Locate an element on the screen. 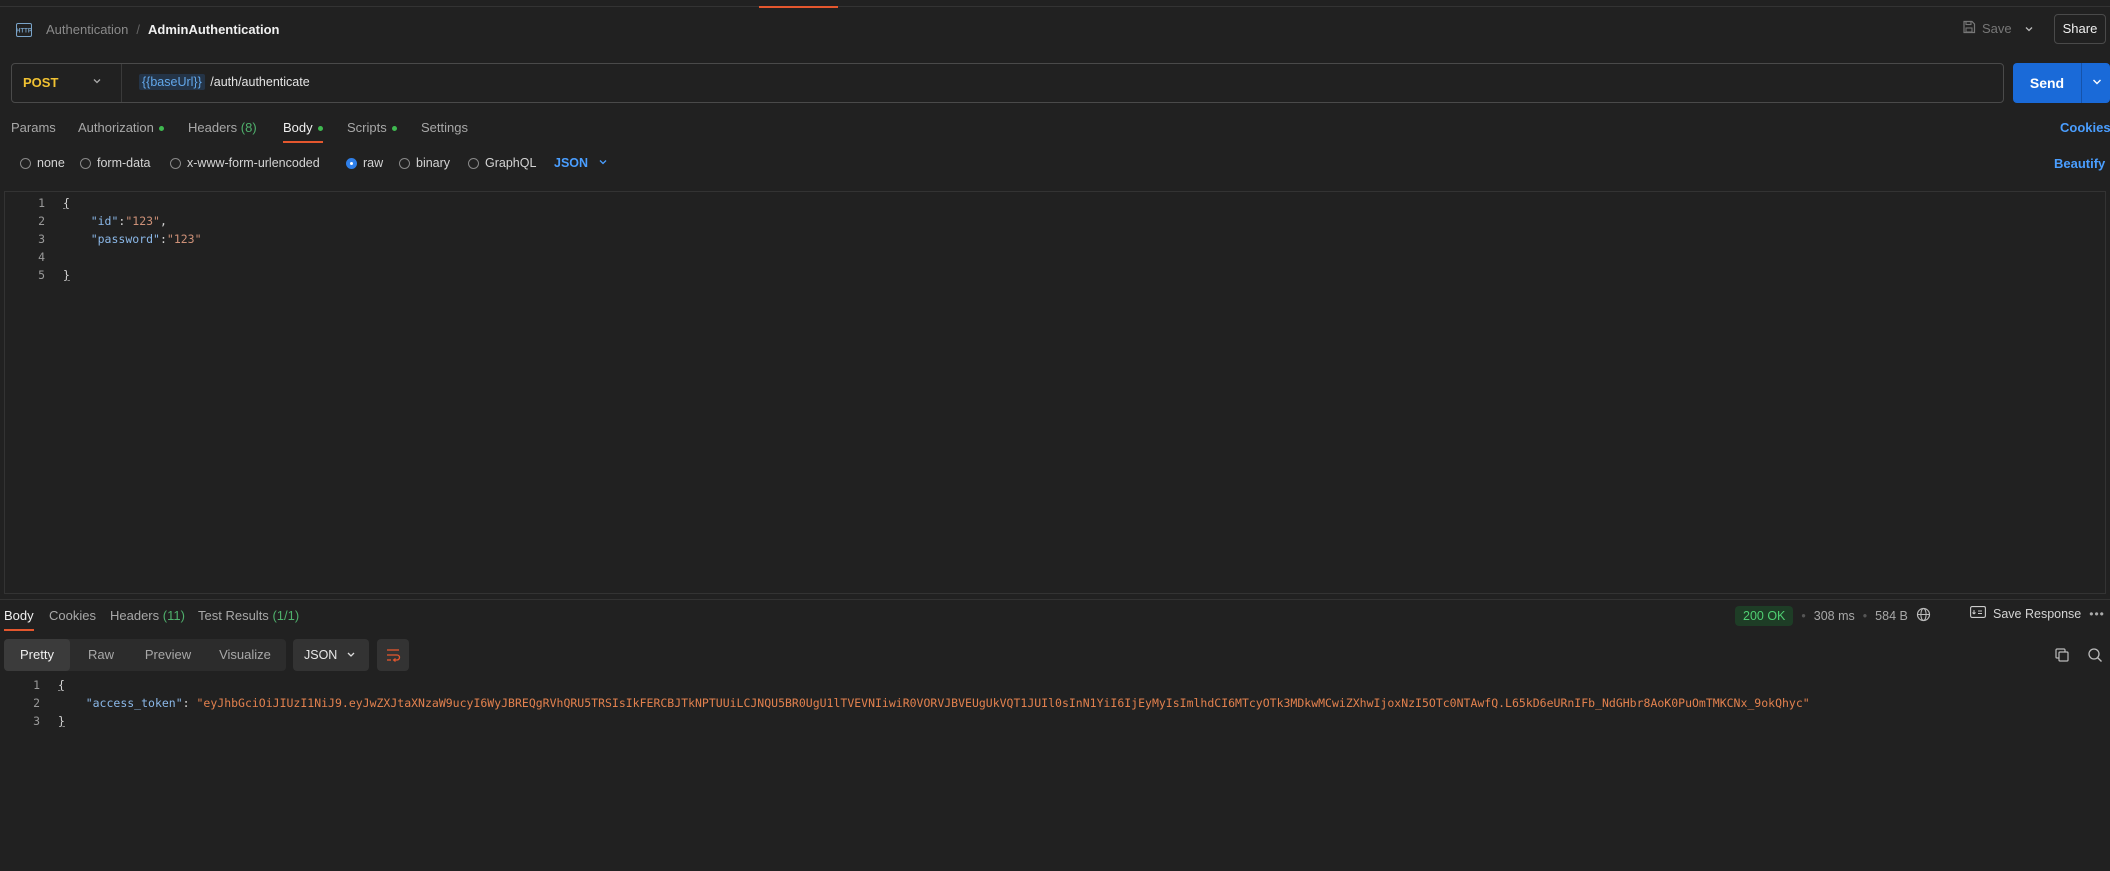  method-select: POST is located at coordinates (67, 83).